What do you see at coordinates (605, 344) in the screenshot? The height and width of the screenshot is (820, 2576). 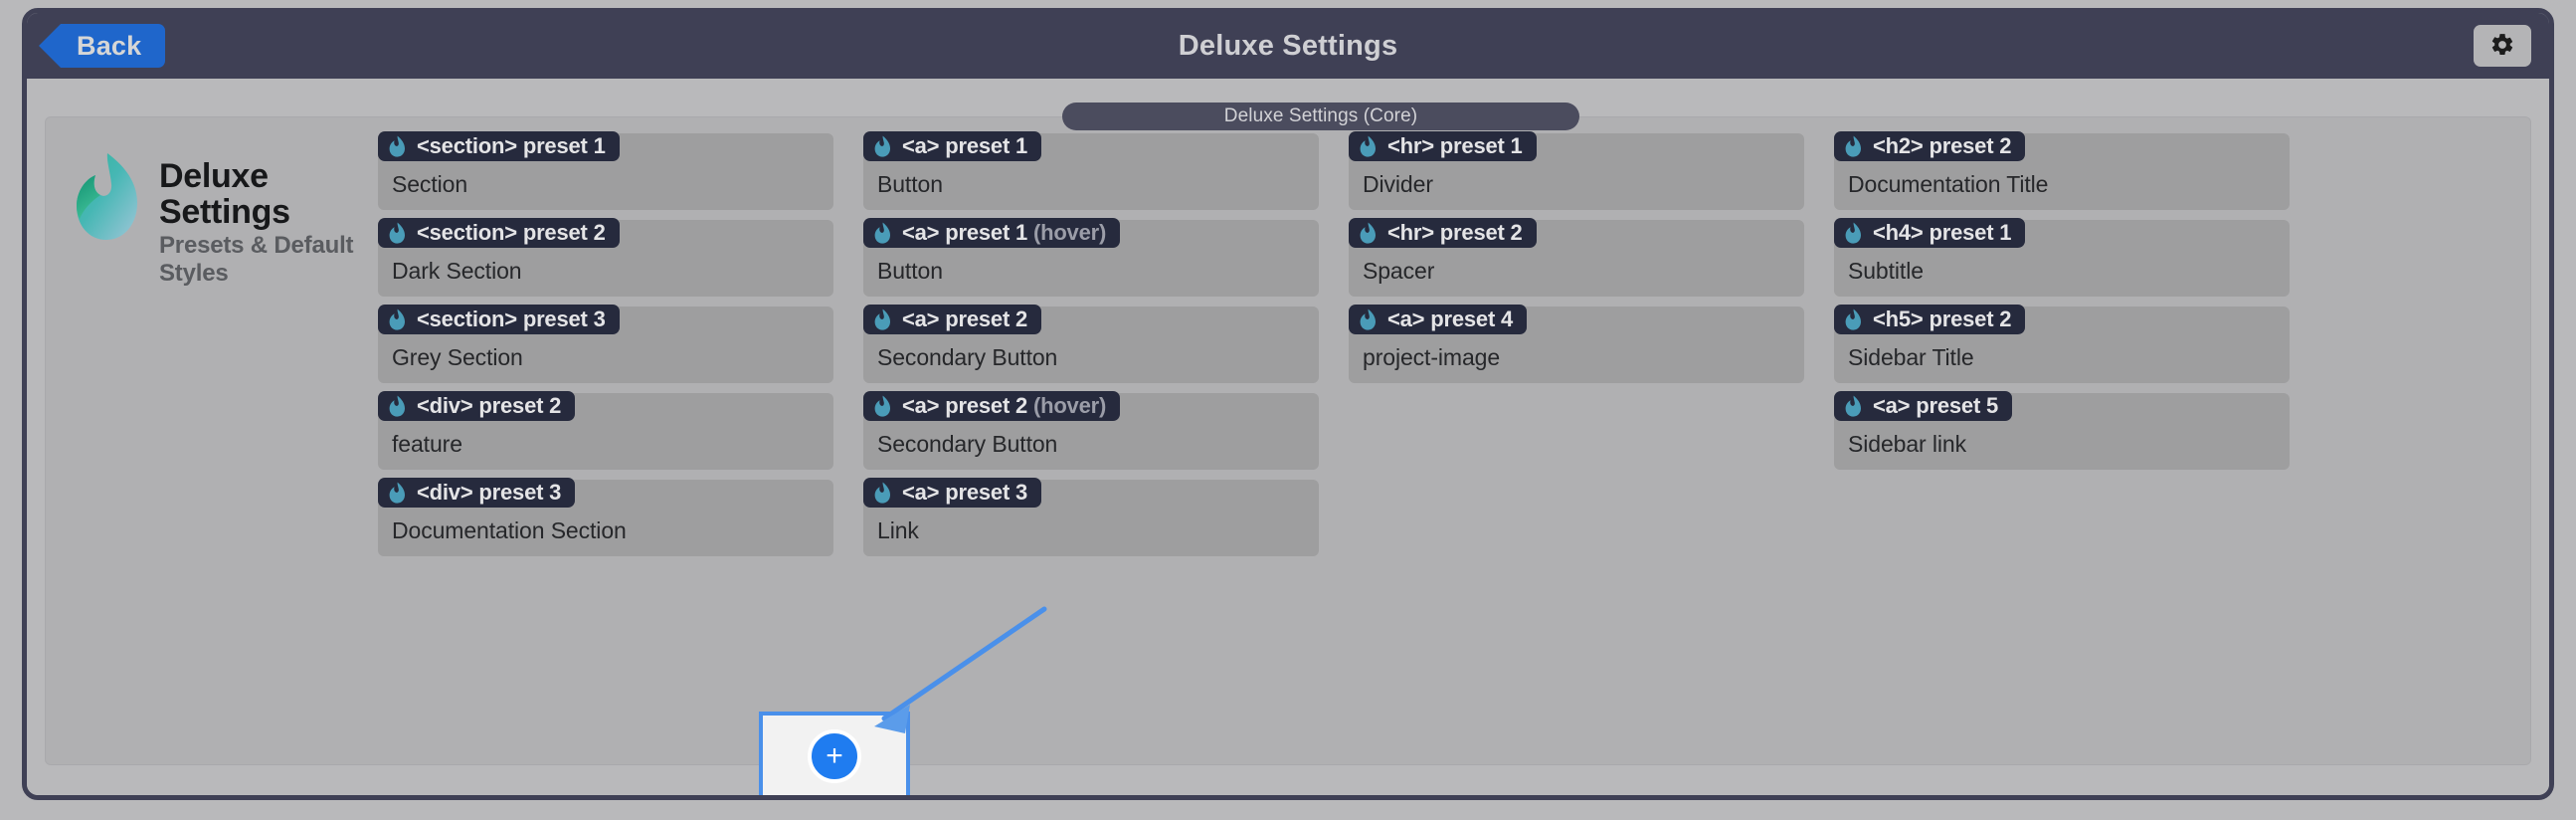 I see `preset-card: <section> preset 3 Grey Section` at bounding box center [605, 344].